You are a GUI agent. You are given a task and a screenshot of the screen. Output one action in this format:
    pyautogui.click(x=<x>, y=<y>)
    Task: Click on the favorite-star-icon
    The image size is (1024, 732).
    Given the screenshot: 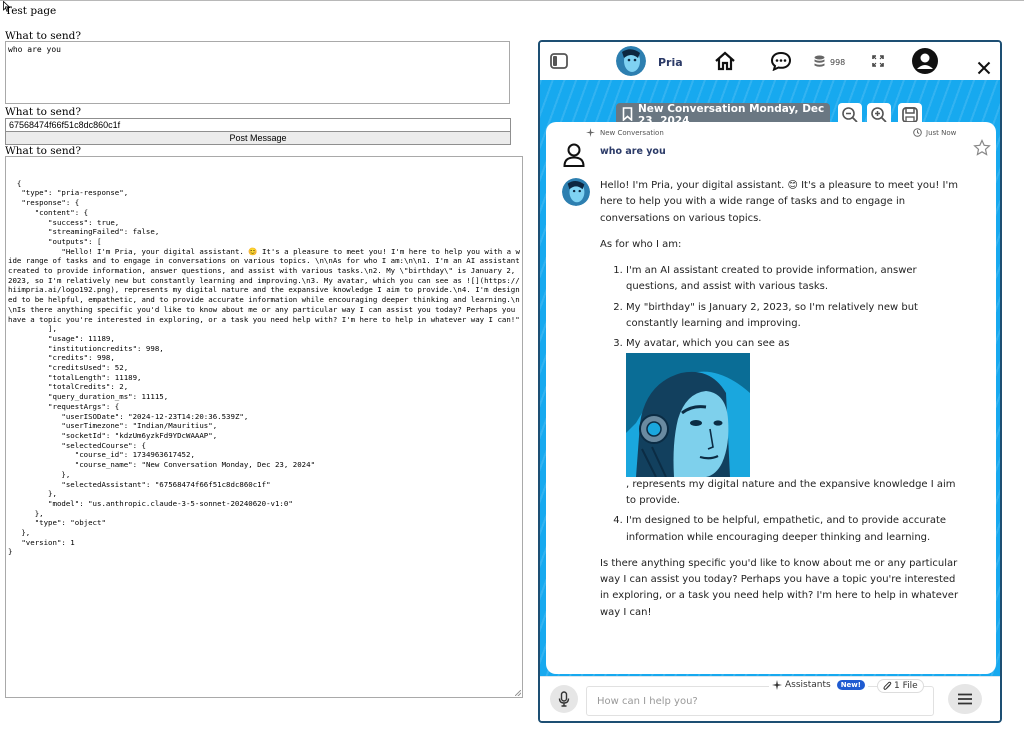 What is the action you would take?
    pyautogui.click(x=982, y=150)
    